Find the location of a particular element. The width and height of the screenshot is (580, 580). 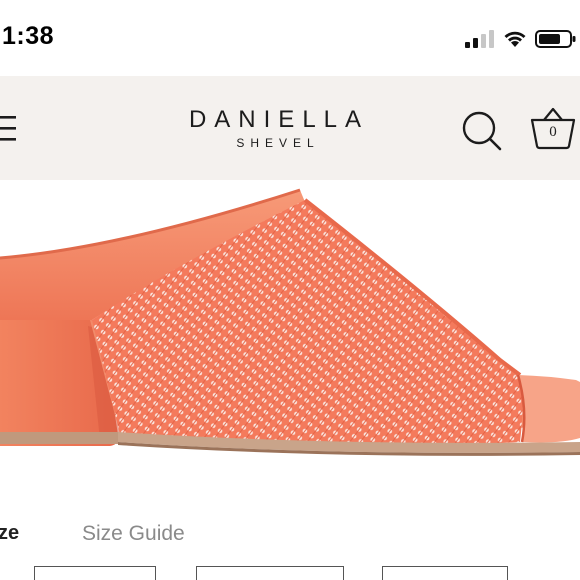

search-icon is located at coordinates (482, 131).